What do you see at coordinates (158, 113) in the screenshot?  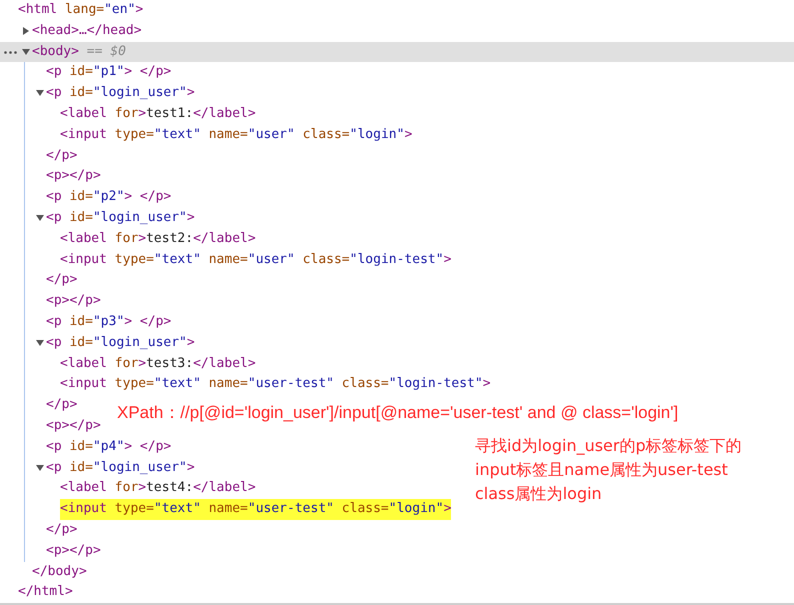 I see `code-line: <label for>test1:</label>` at bounding box center [158, 113].